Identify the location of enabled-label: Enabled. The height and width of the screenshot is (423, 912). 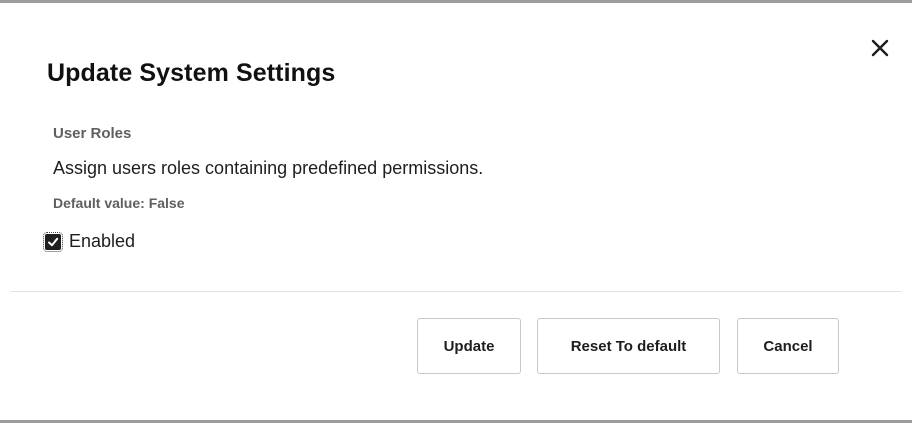
(102, 241).